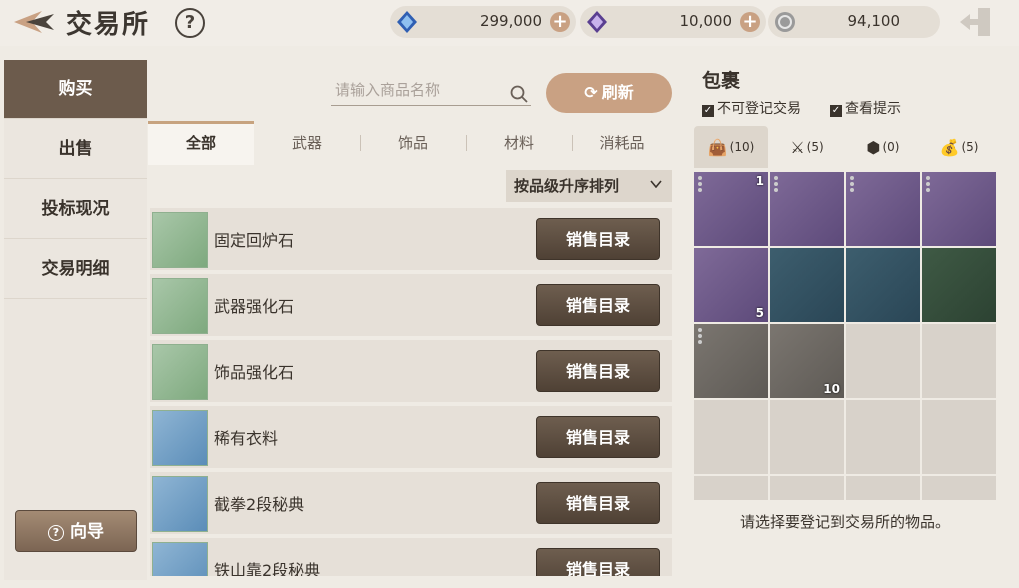  What do you see at coordinates (797, 147) in the screenshot?
I see `weapon-icon: ⚔` at bounding box center [797, 147].